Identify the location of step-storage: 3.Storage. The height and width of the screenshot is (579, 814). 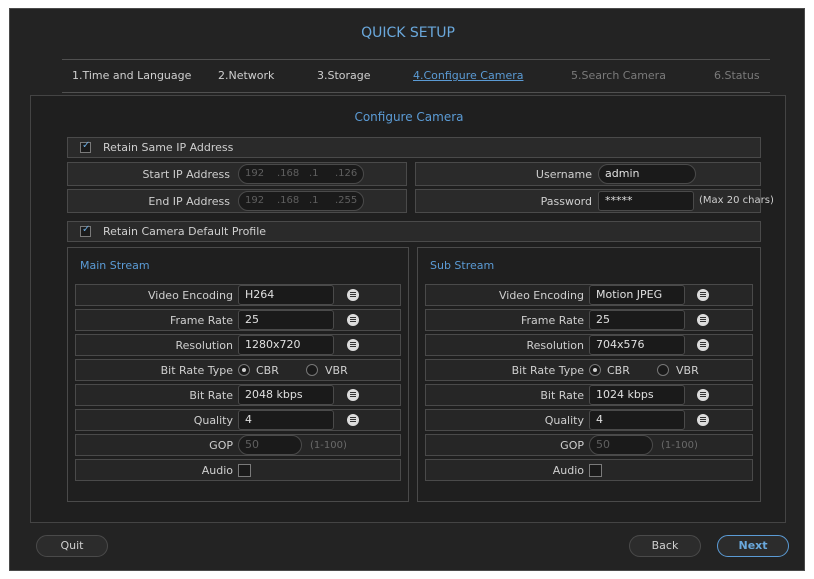
(344, 75).